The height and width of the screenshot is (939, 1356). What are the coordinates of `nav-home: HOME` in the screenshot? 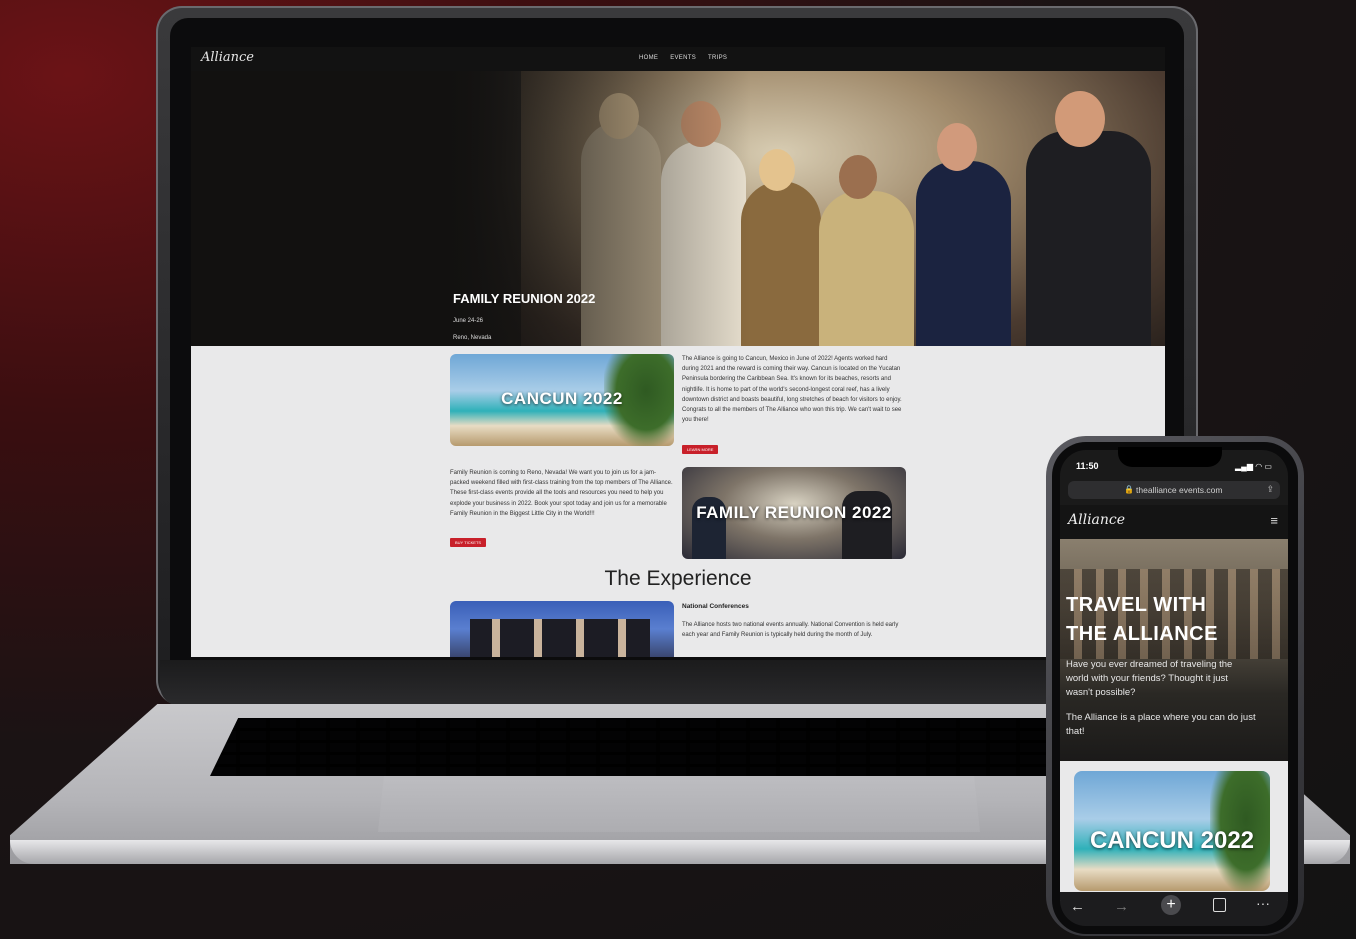 It's located at (648, 58).